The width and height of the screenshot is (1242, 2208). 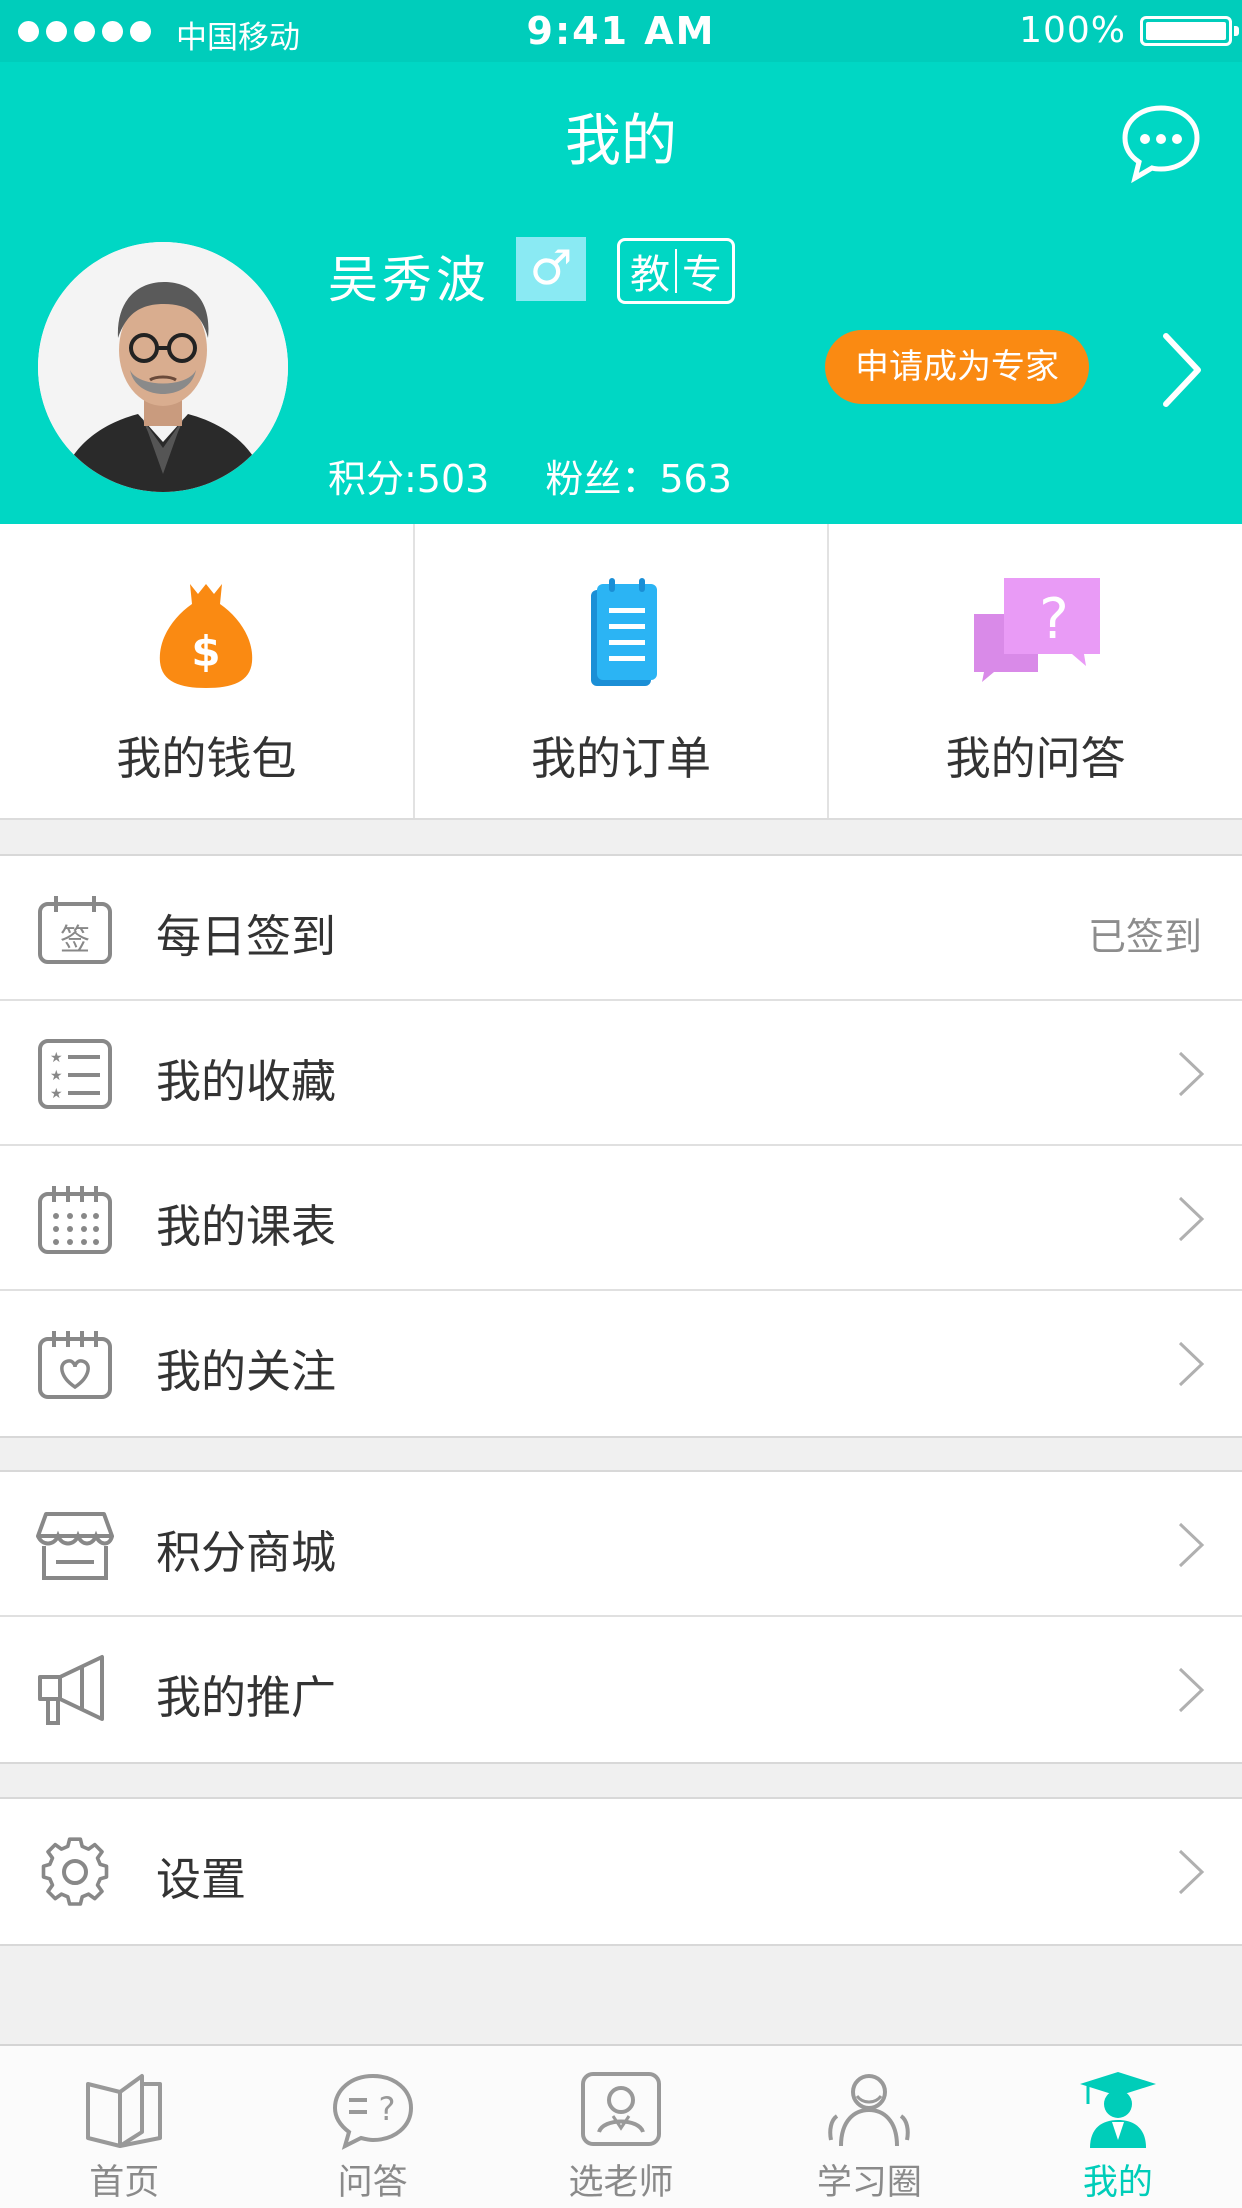 I want to click on teacher-card-icon, so click(x=621, y=2110).